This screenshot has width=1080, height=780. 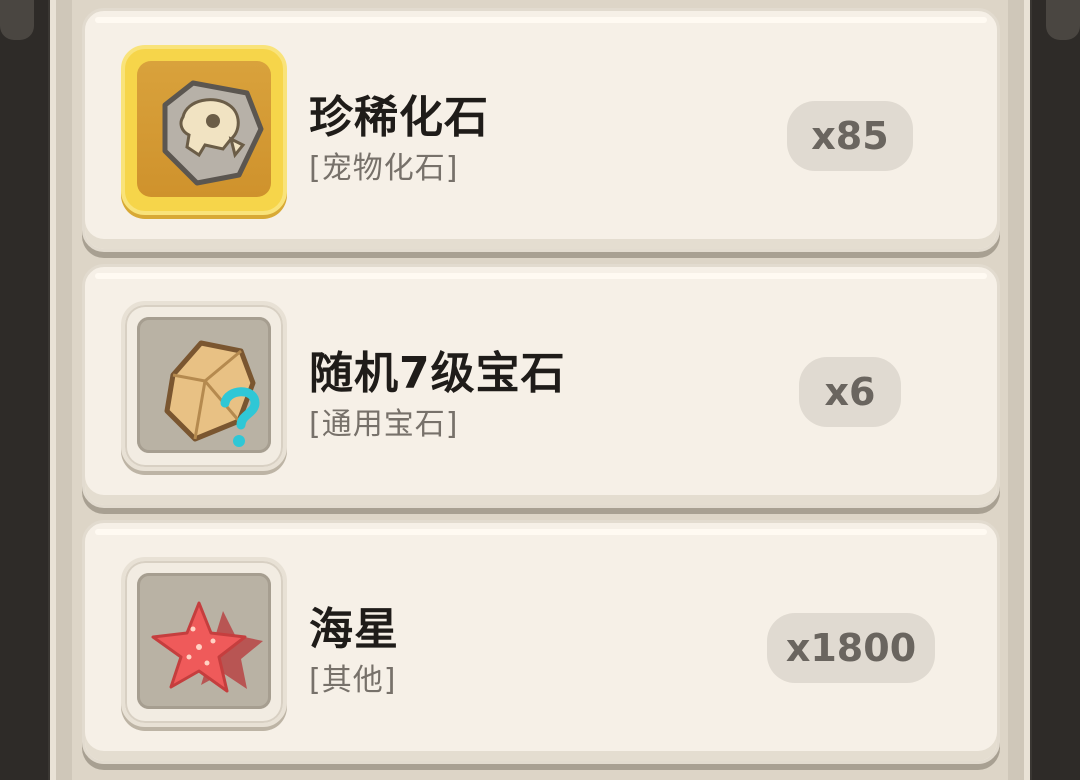 What do you see at coordinates (399, 117) in the screenshot?
I see `item-name: 珍稀化石` at bounding box center [399, 117].